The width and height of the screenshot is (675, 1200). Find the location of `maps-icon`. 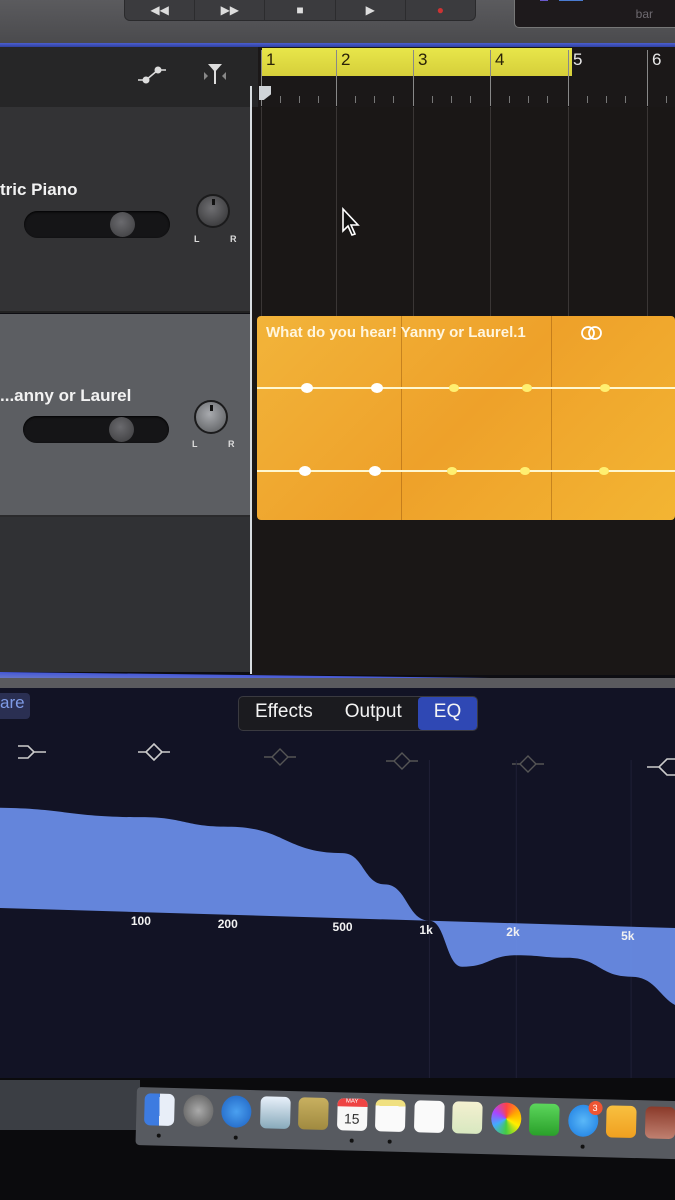

maps-icon is located at coordinates (467, 1118).